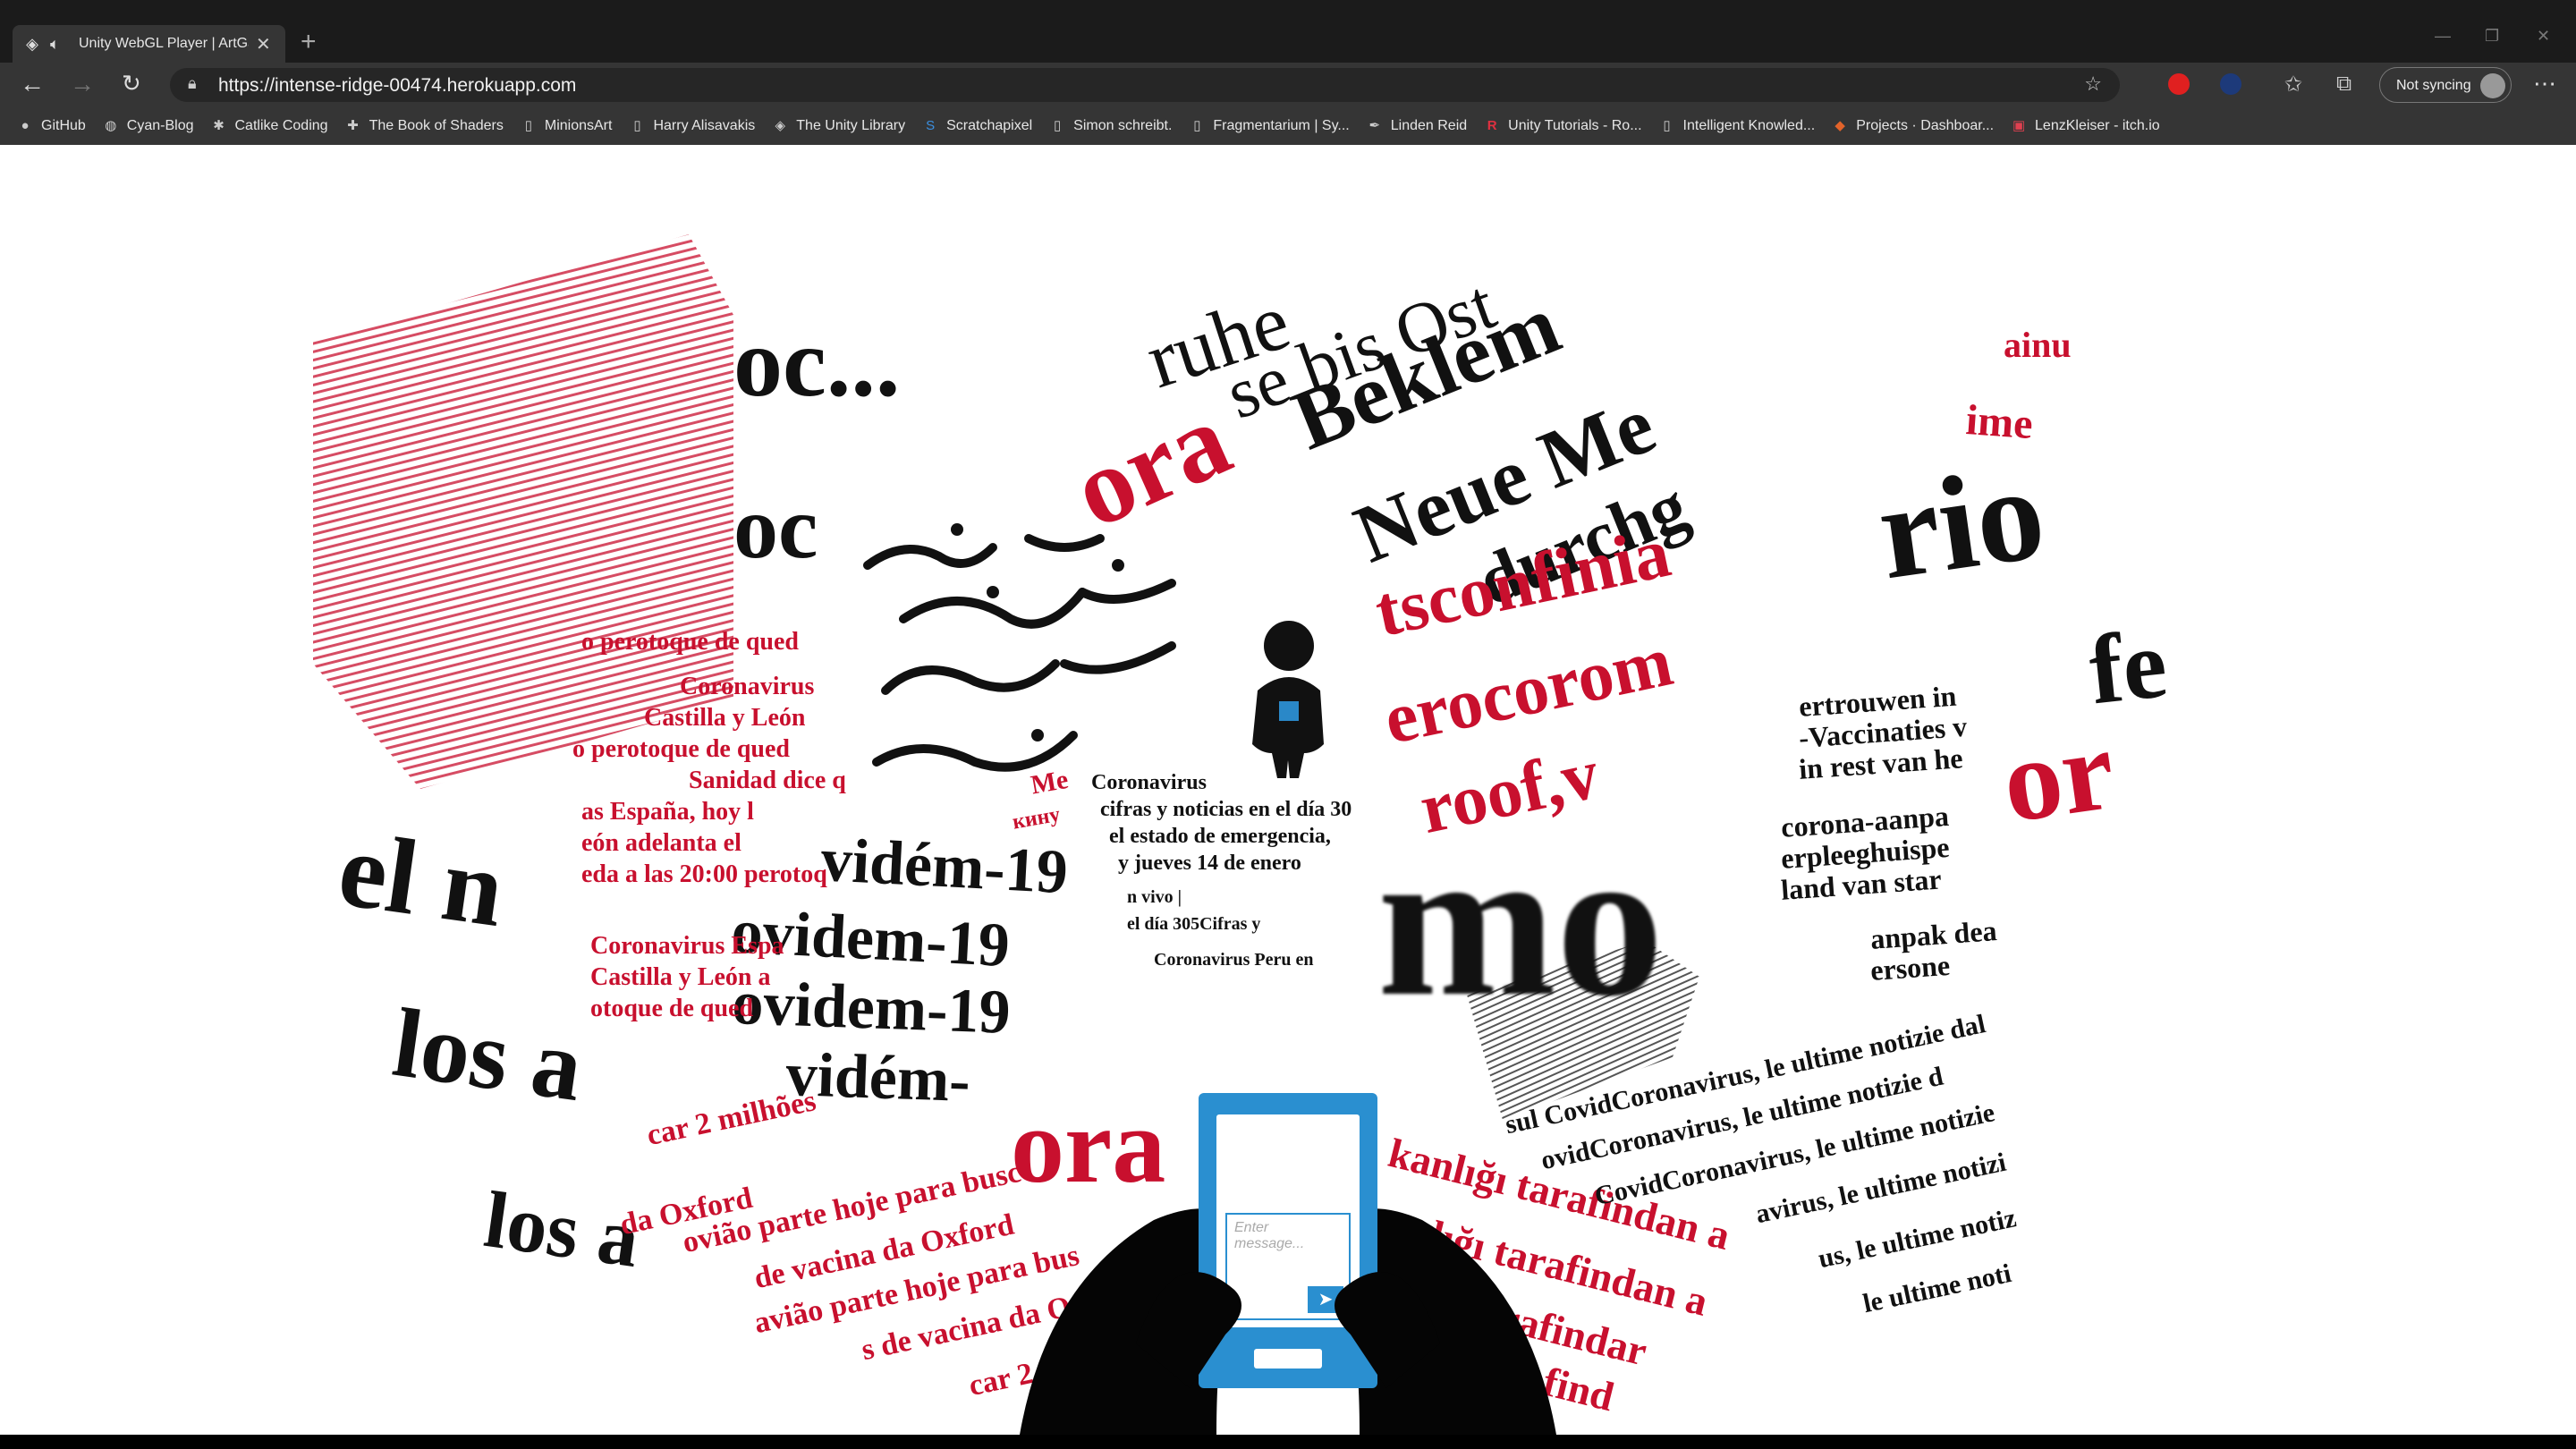 This screenshot has height=1449, width=2576. Describe the element at coordinates (661, 843) in the screenshot. I see `text-fragment: eón adelanta el` at that location.